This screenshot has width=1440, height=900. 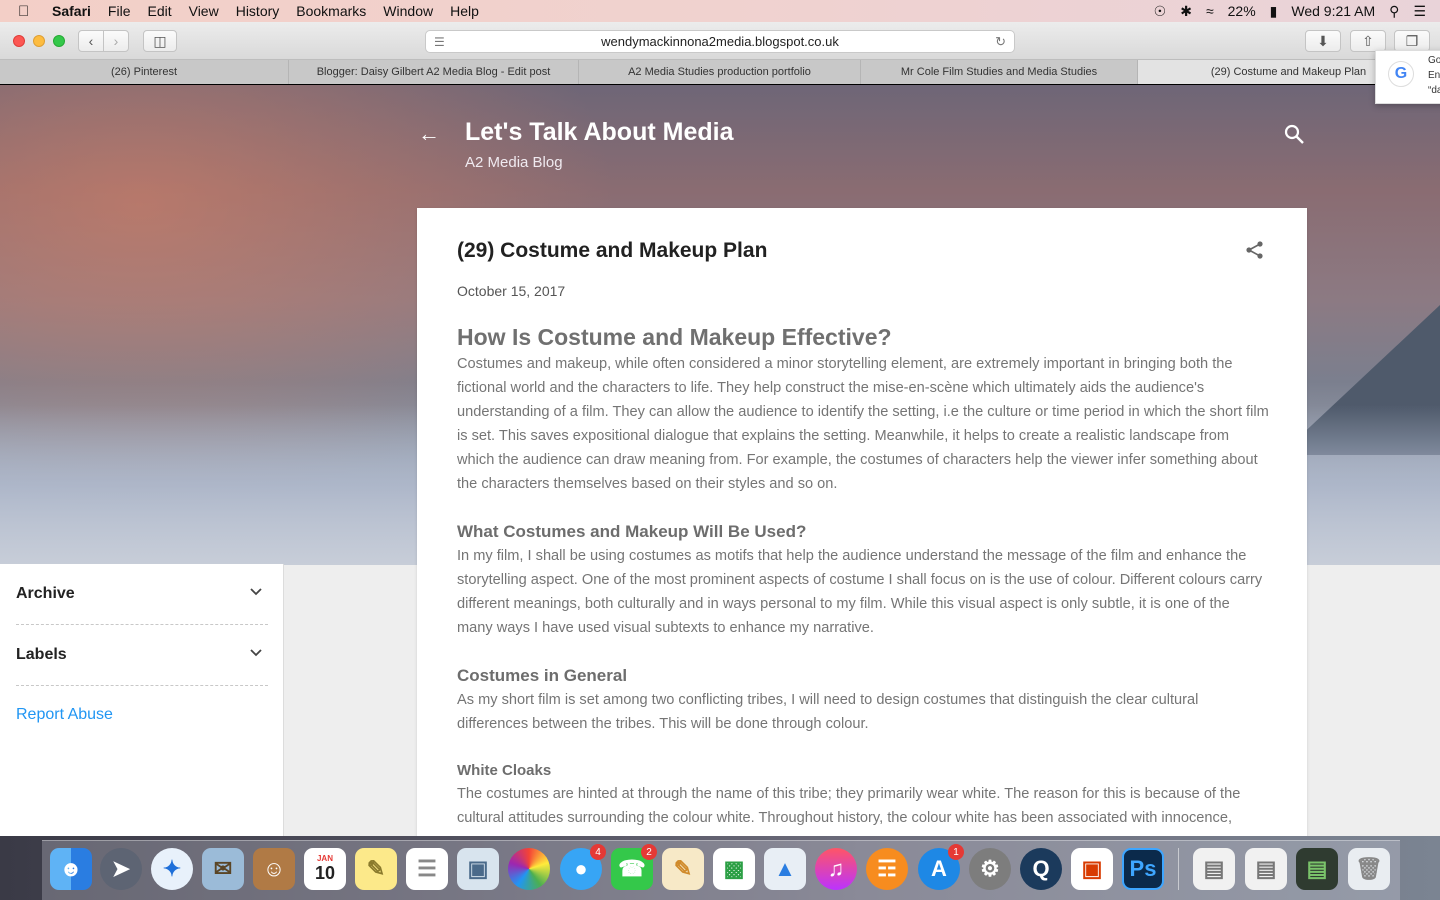 I want to click on chevron-right-icon: ›, so click(x=116, y=41).